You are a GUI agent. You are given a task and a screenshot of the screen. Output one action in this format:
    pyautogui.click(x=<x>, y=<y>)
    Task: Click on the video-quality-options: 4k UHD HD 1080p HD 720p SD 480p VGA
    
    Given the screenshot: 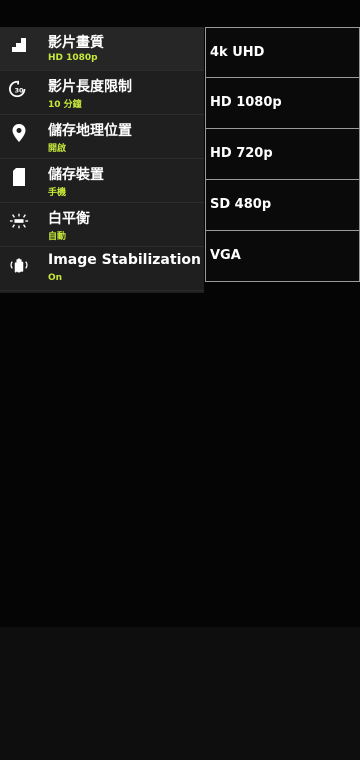 What is the action you would take?
    pyautogui.click(x=282, y=154)
    